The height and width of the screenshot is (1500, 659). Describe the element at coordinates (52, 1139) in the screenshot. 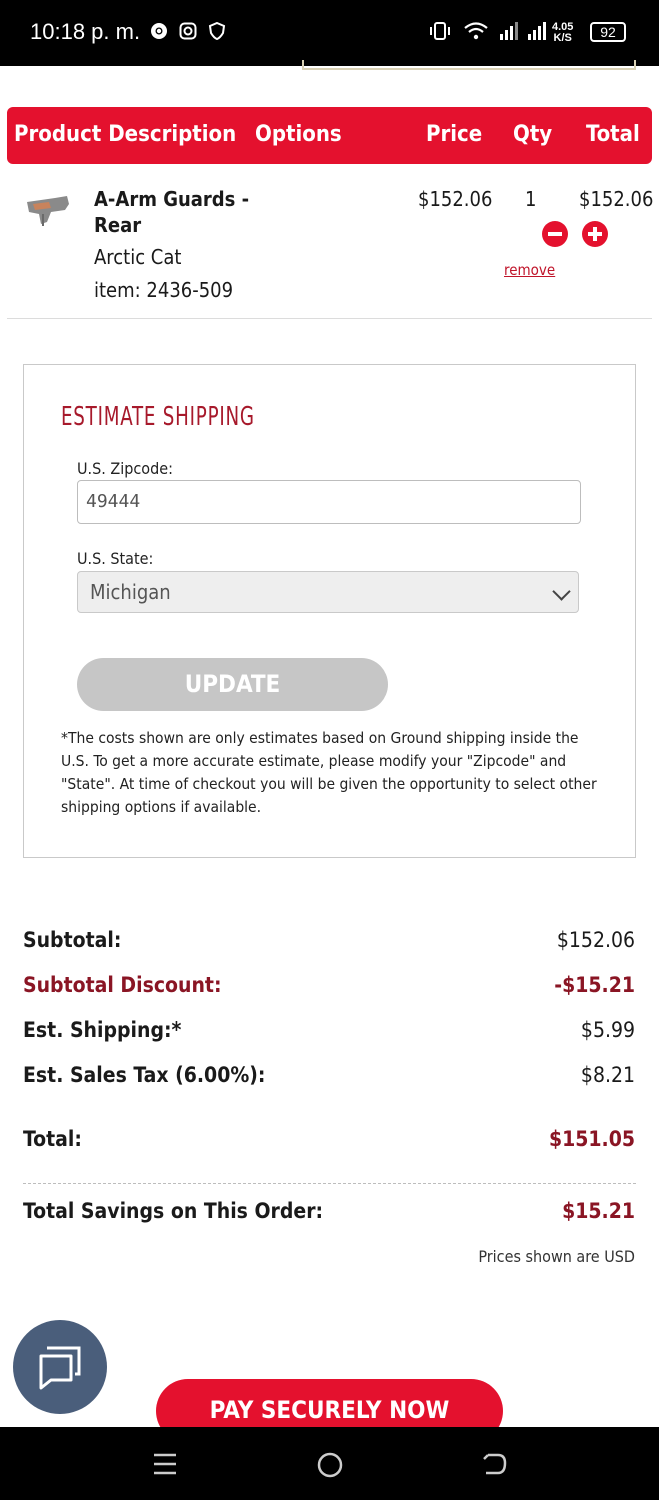

I see `total-label: Total:` at that location.